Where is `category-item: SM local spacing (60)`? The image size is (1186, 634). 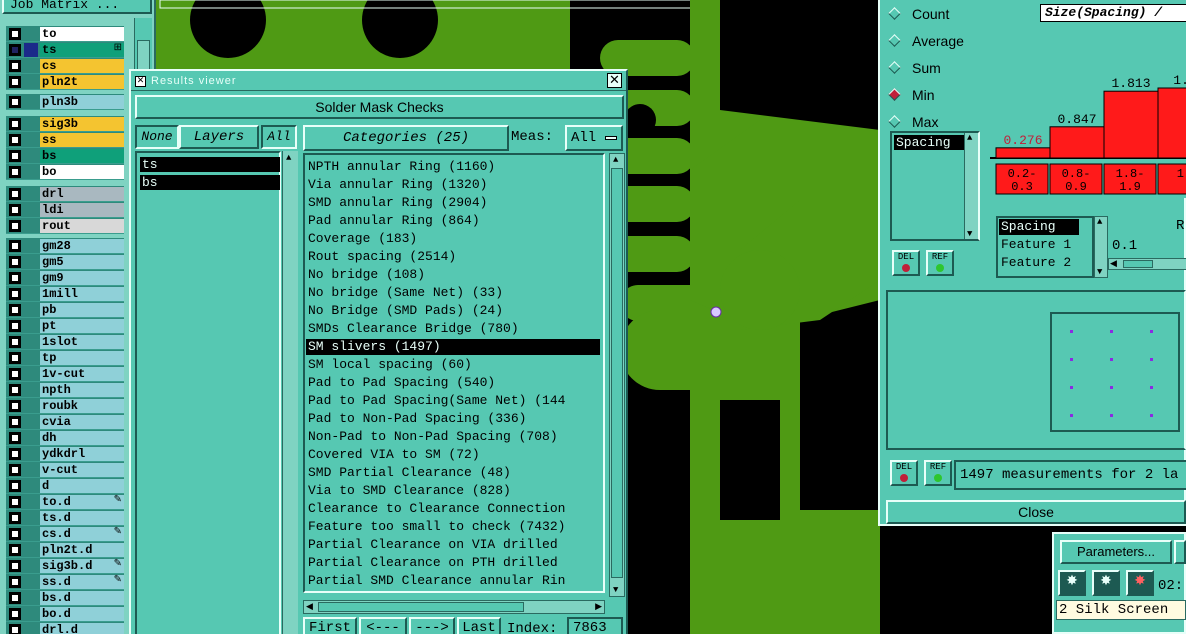 category-item: SM local spacing (60) is located at coordinates (390, 365).